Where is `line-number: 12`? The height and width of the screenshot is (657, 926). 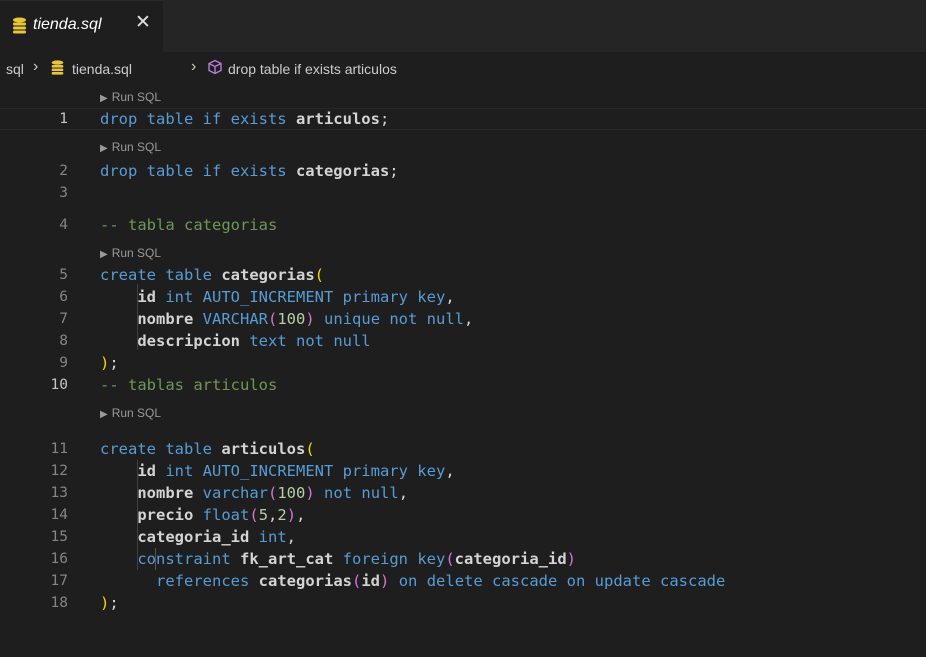 line-number: 12 is located at coordinates (59, 471).